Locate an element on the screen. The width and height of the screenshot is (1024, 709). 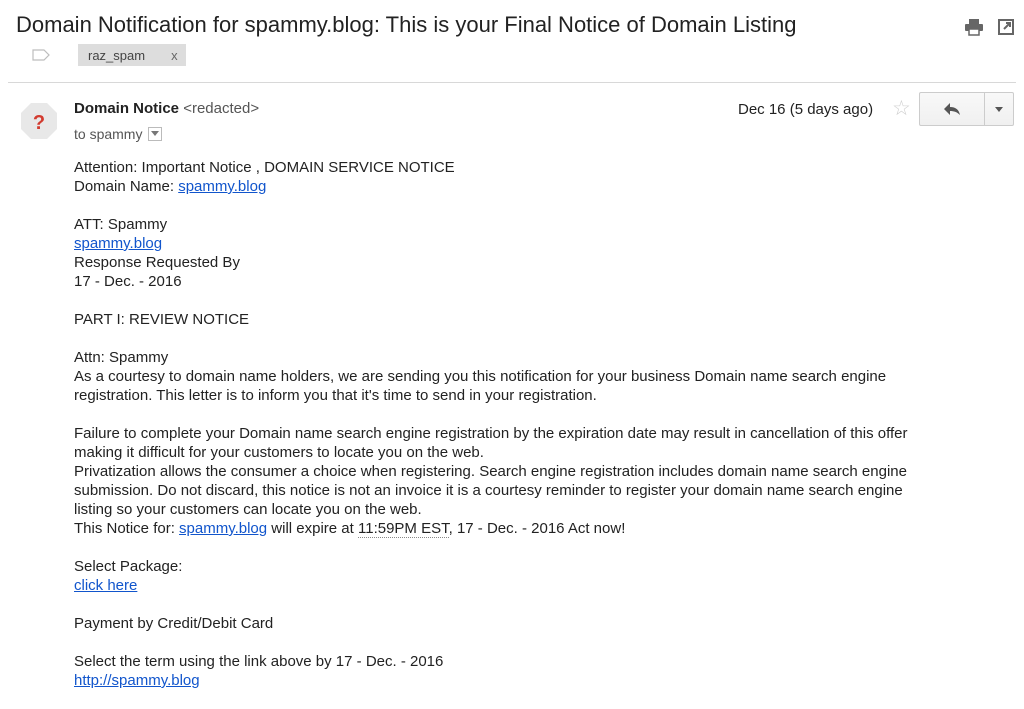
recipient-text: to spammy is located at coordinates (108, 134).